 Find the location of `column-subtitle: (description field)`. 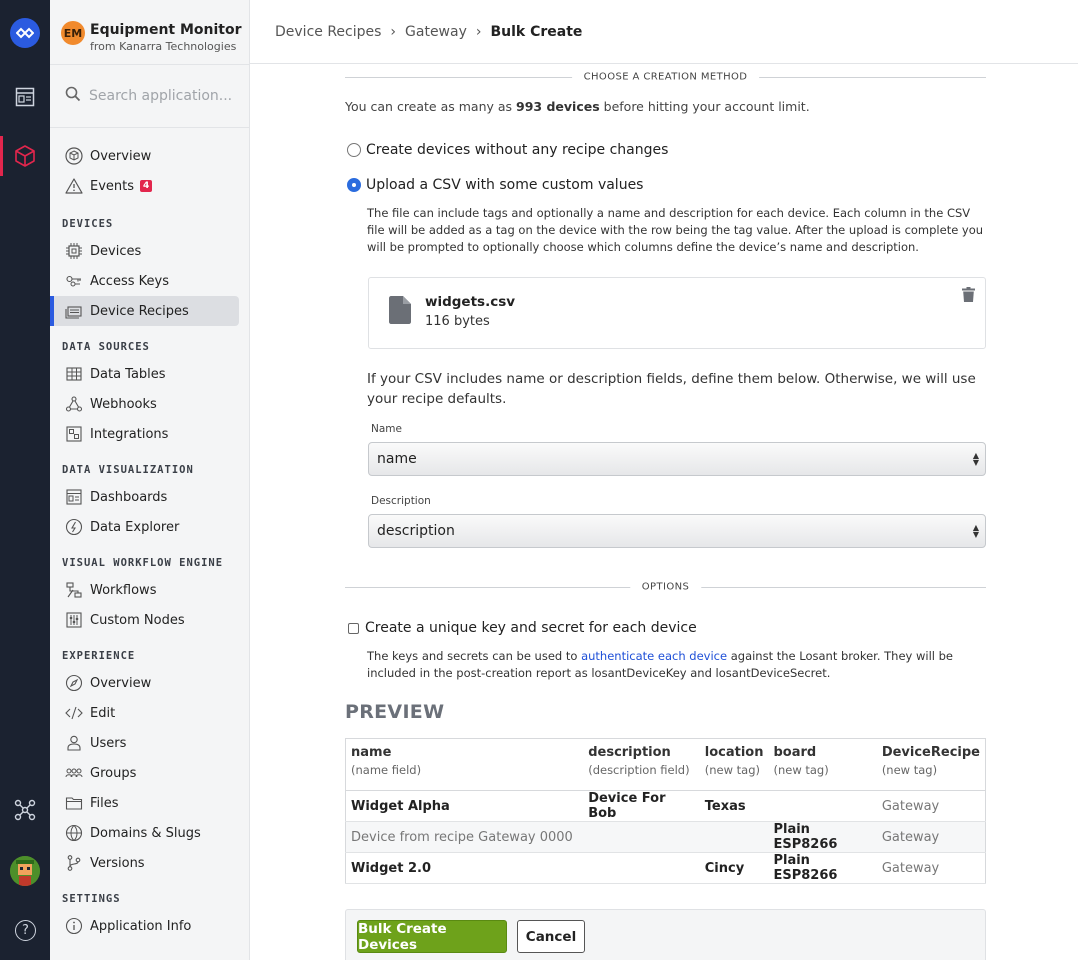

column-subtitle: (description field) is located at coordinates (639, 770).